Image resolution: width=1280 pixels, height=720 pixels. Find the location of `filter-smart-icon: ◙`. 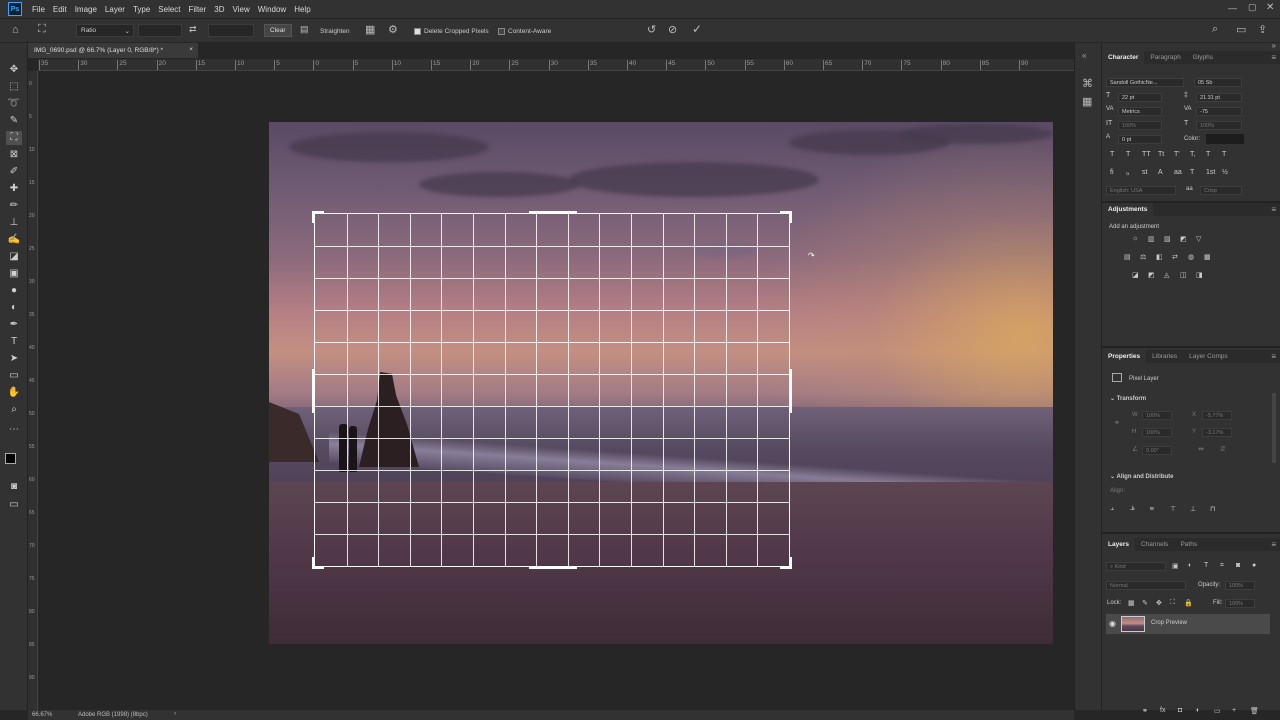

filter-smart-icon: ◙ is located at coordinates (1238, 565).